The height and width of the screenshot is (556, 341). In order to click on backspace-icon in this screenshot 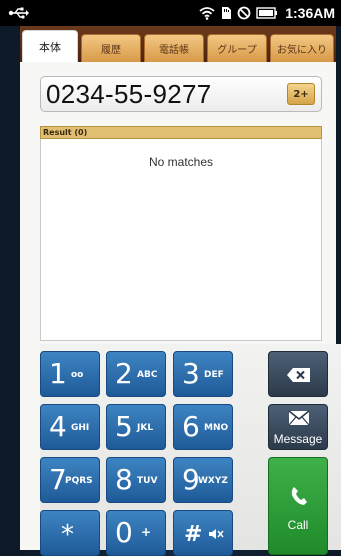, I will do `click(298, 375)`.